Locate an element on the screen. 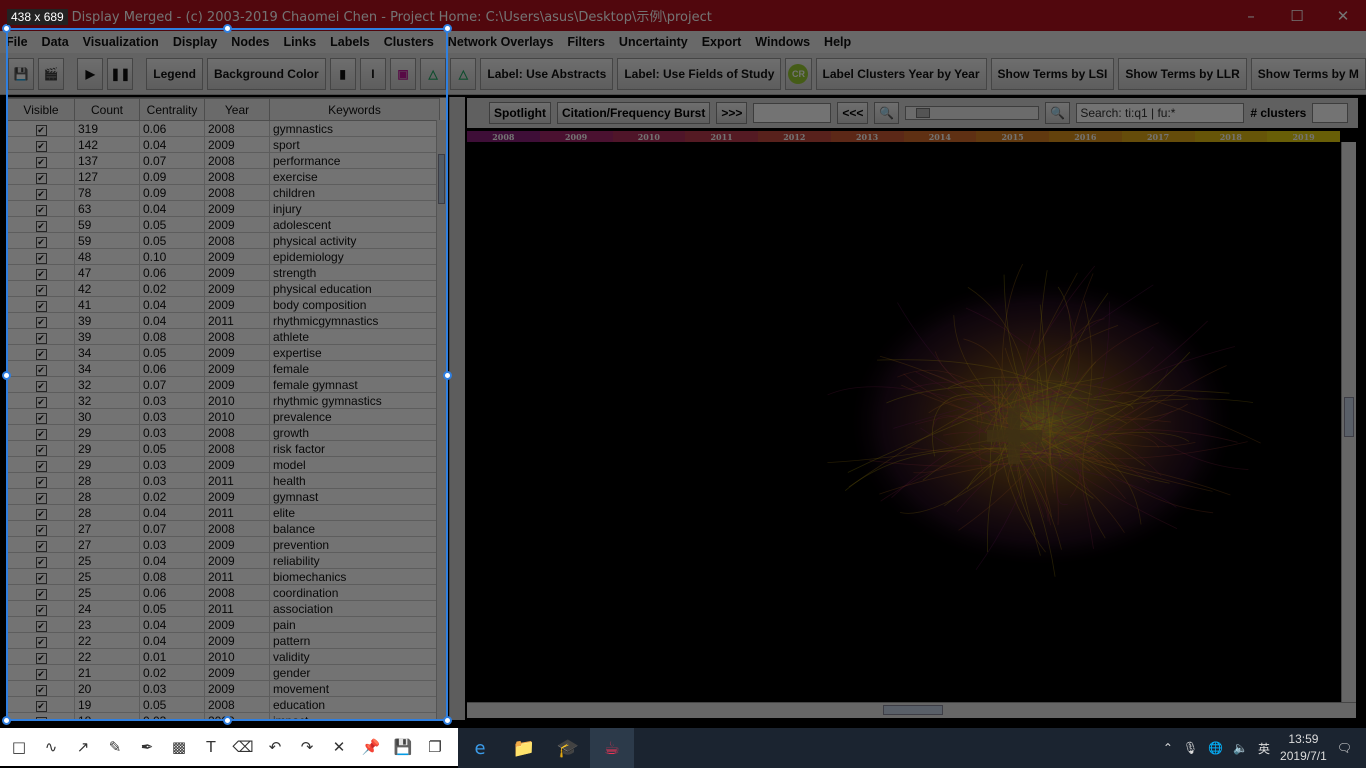 This screenshot has width=1366, height=768. table-row: ✔ 24 0.05 2011 association is located at coordinates (223, 608).